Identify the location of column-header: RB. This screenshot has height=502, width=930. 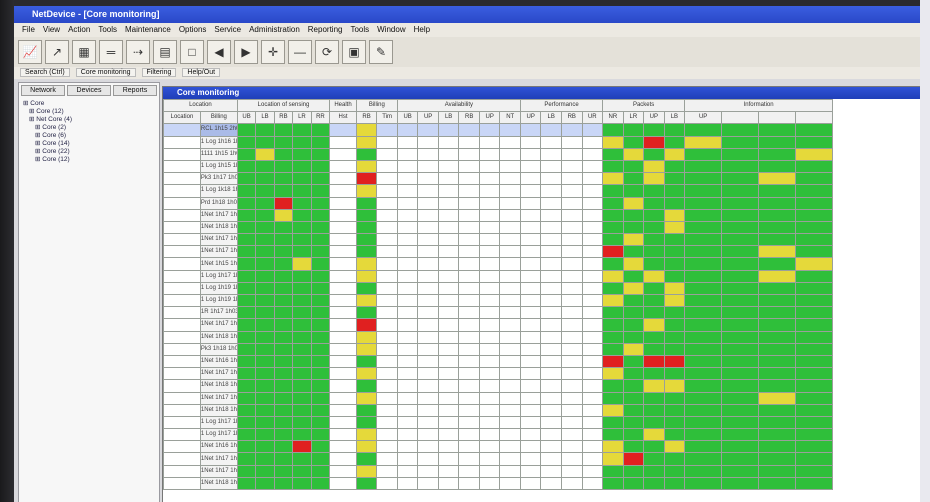
(366, 118).